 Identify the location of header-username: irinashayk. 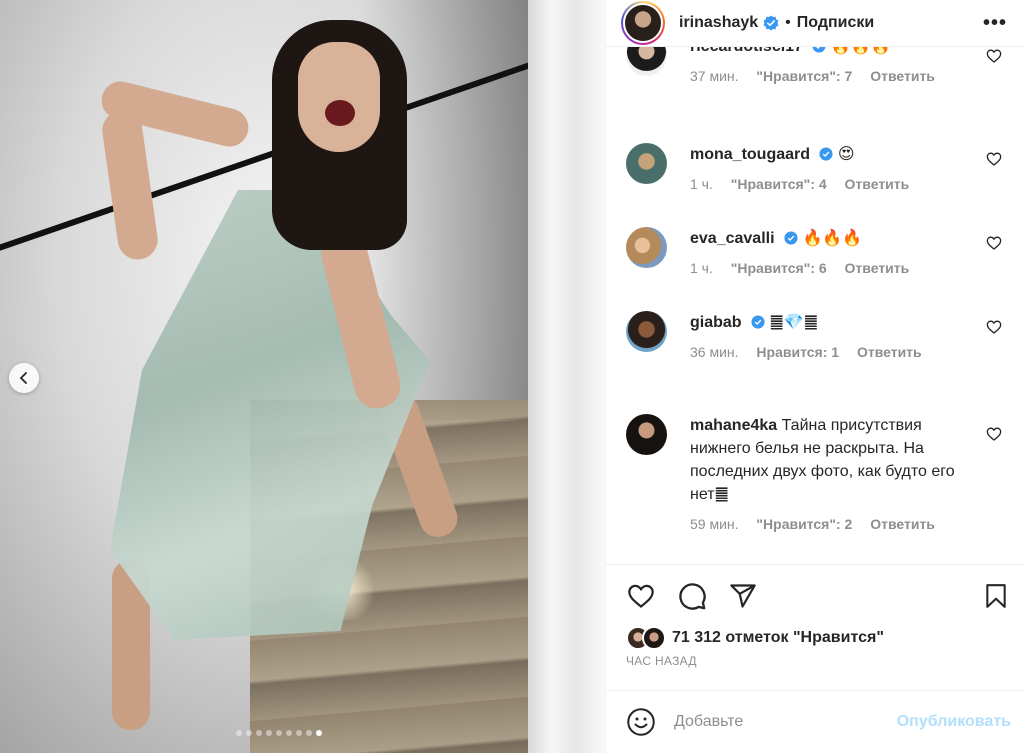
(718, 23).